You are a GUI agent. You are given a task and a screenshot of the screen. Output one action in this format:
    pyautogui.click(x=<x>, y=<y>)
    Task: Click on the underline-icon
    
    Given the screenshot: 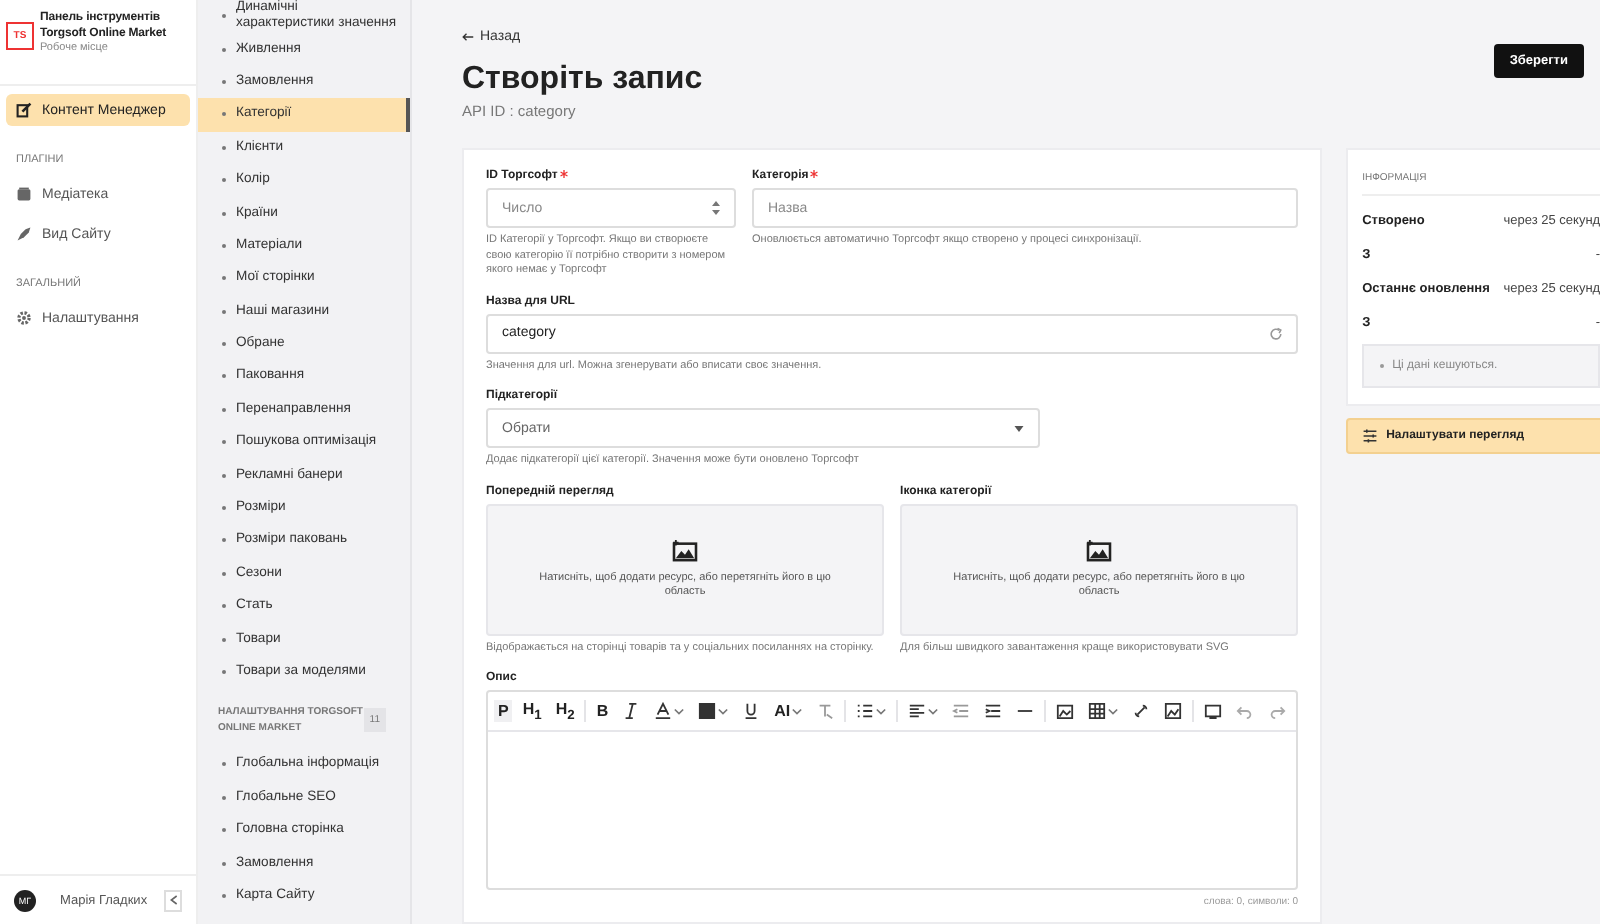 What is the action you would take?
    pyautogui.click(x=751, y=711)
    